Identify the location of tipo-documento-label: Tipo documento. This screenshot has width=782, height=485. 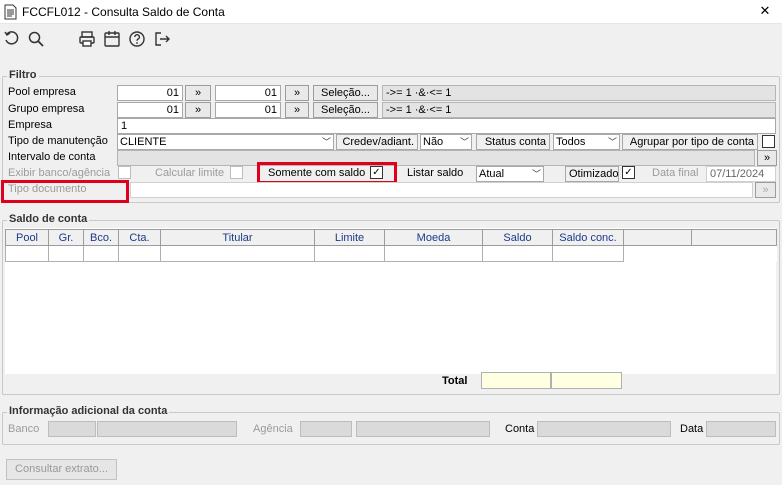
(47, 189).